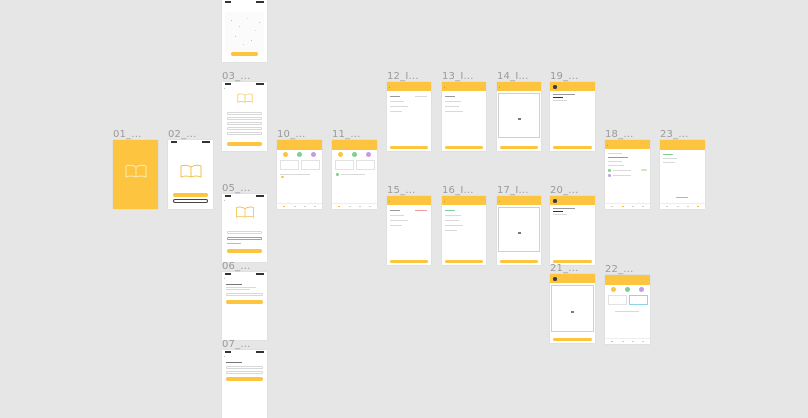 Image resolution: width=808 pixels, height=418 pixels. What do you see at coordinates (244, 111) in the screenshot?
I see `frame-03-signup: 03_... ‹` at bounding box center [244, 111].